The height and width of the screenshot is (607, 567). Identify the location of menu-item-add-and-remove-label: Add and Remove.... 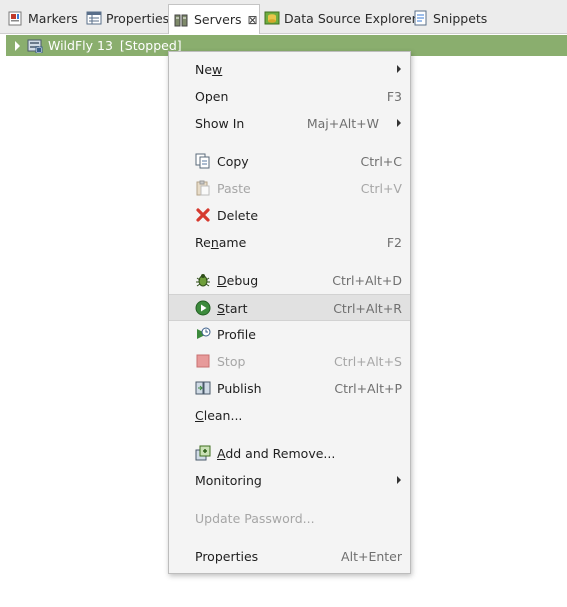
(276, 453).